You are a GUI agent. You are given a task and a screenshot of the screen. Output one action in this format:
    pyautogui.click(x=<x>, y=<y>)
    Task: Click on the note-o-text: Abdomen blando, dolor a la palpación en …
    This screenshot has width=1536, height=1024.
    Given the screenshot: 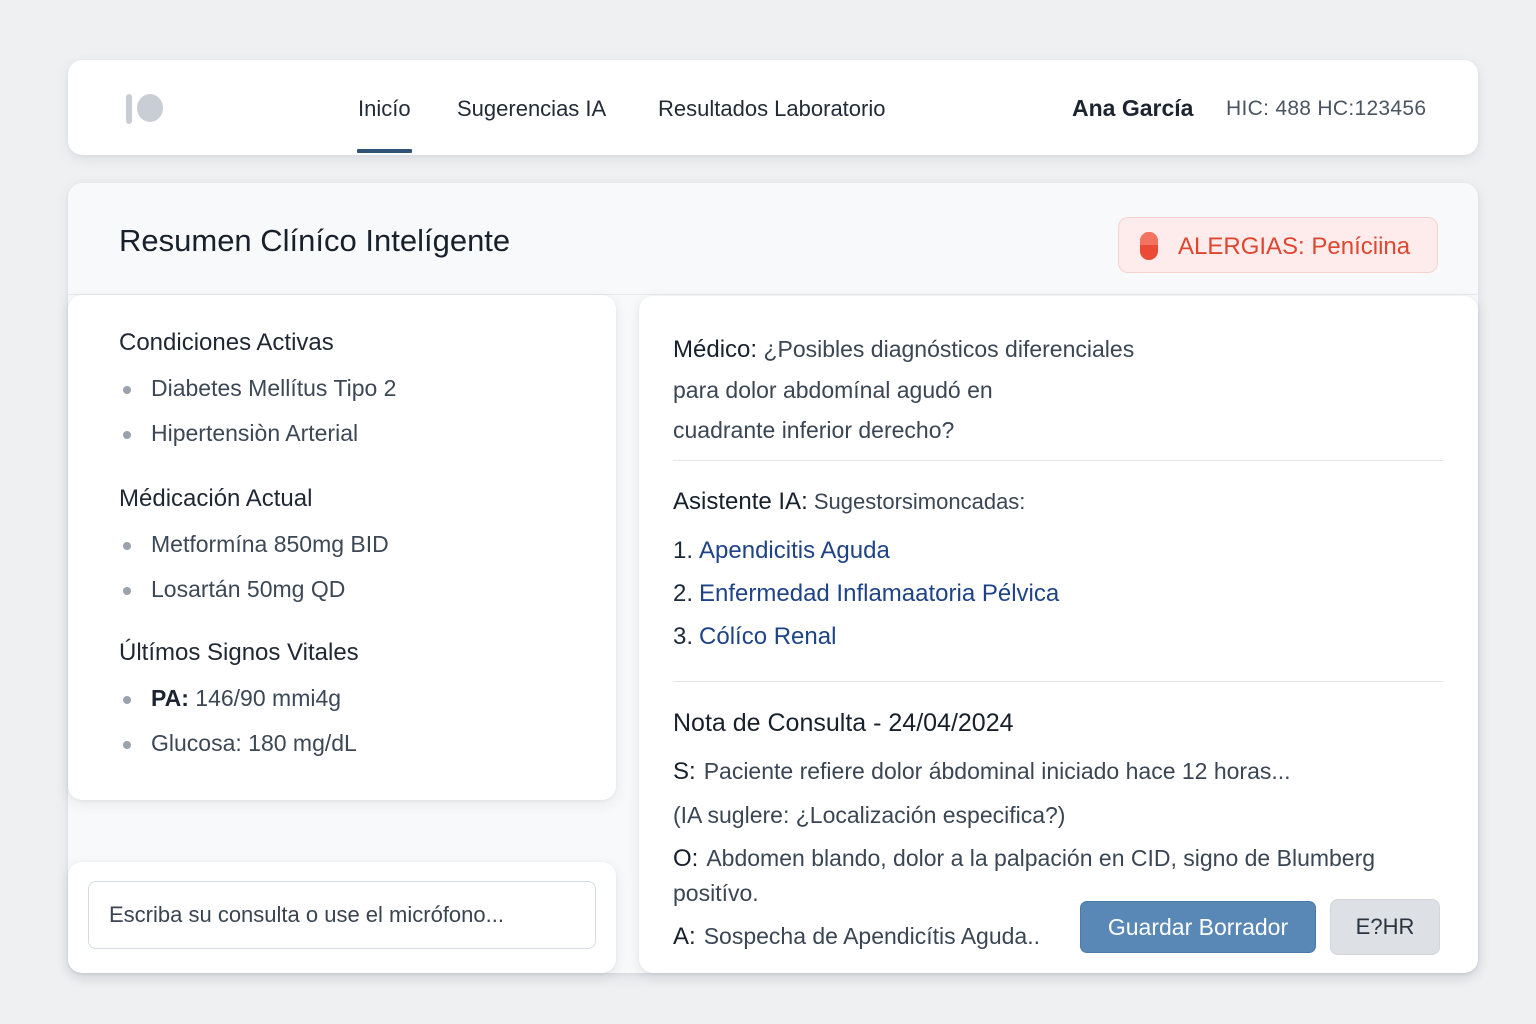 What is the action you would take?
    pyautogui.click(x=1040, y=858)
    